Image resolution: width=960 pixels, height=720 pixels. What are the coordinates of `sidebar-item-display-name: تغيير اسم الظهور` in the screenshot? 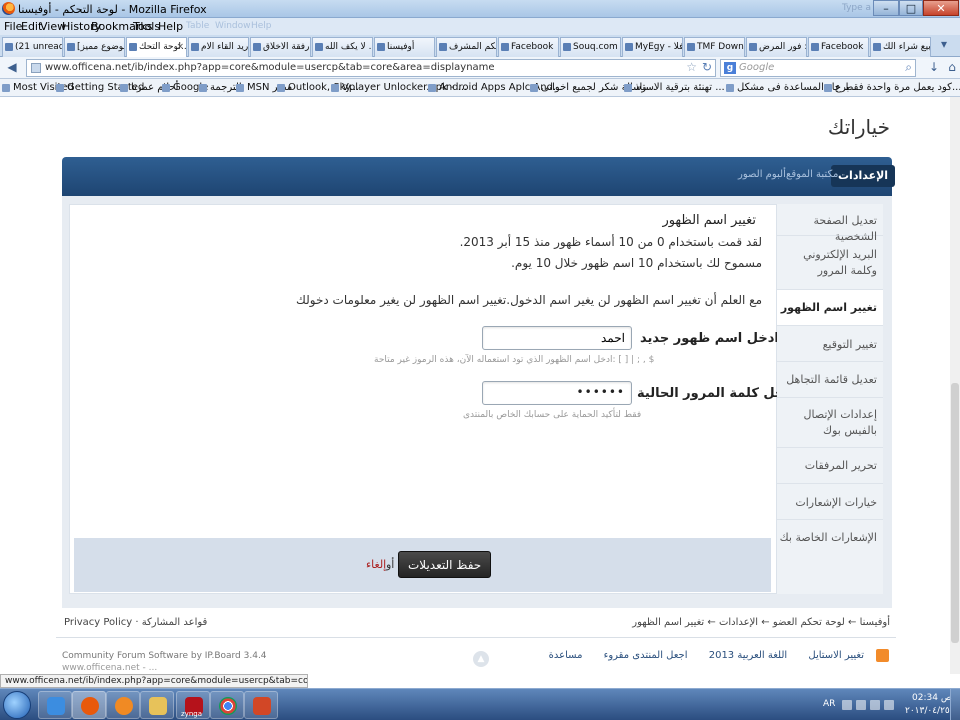 It's located at (830, 308).